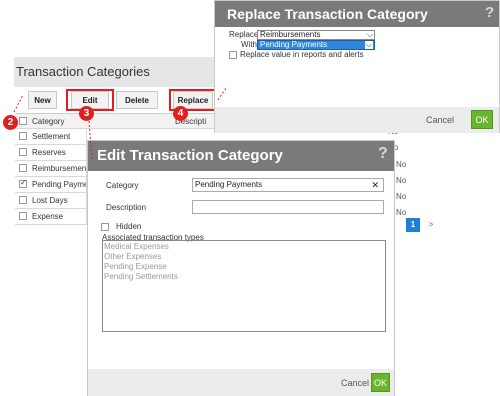 This screenshot has width=500, height=396. Describe the element at coordinates (180, 113) in the screenshot. I see `step-marker-4: 4` at that location.